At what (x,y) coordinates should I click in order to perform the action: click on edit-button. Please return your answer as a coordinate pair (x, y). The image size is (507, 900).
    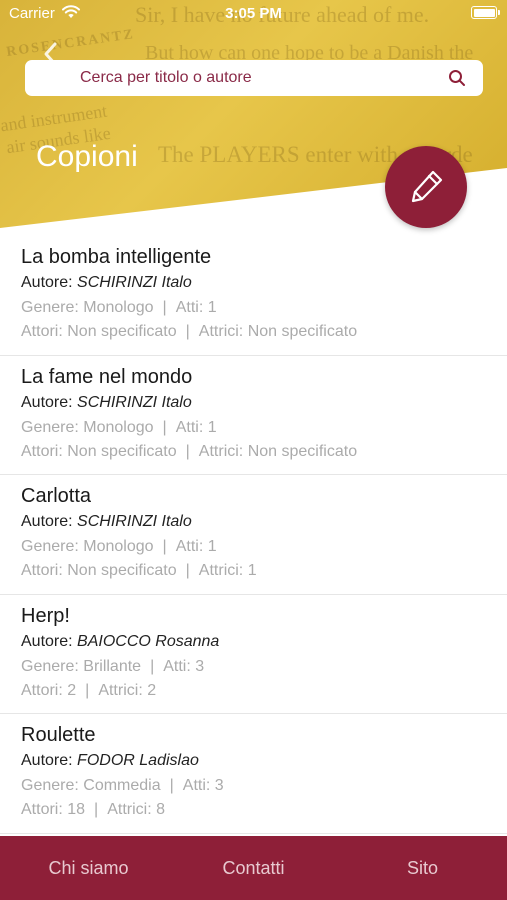
    Looking at the image, I should click on (426, 187).